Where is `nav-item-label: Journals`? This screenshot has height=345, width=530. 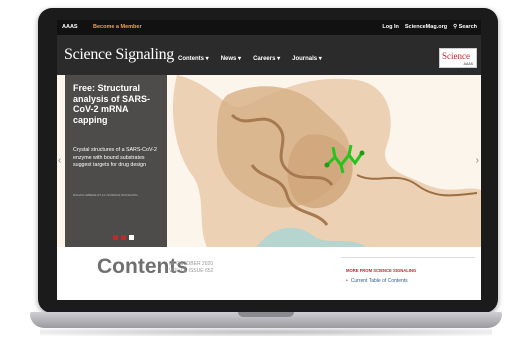 nav-item-label: Journals is located at coordinates (305, 59).